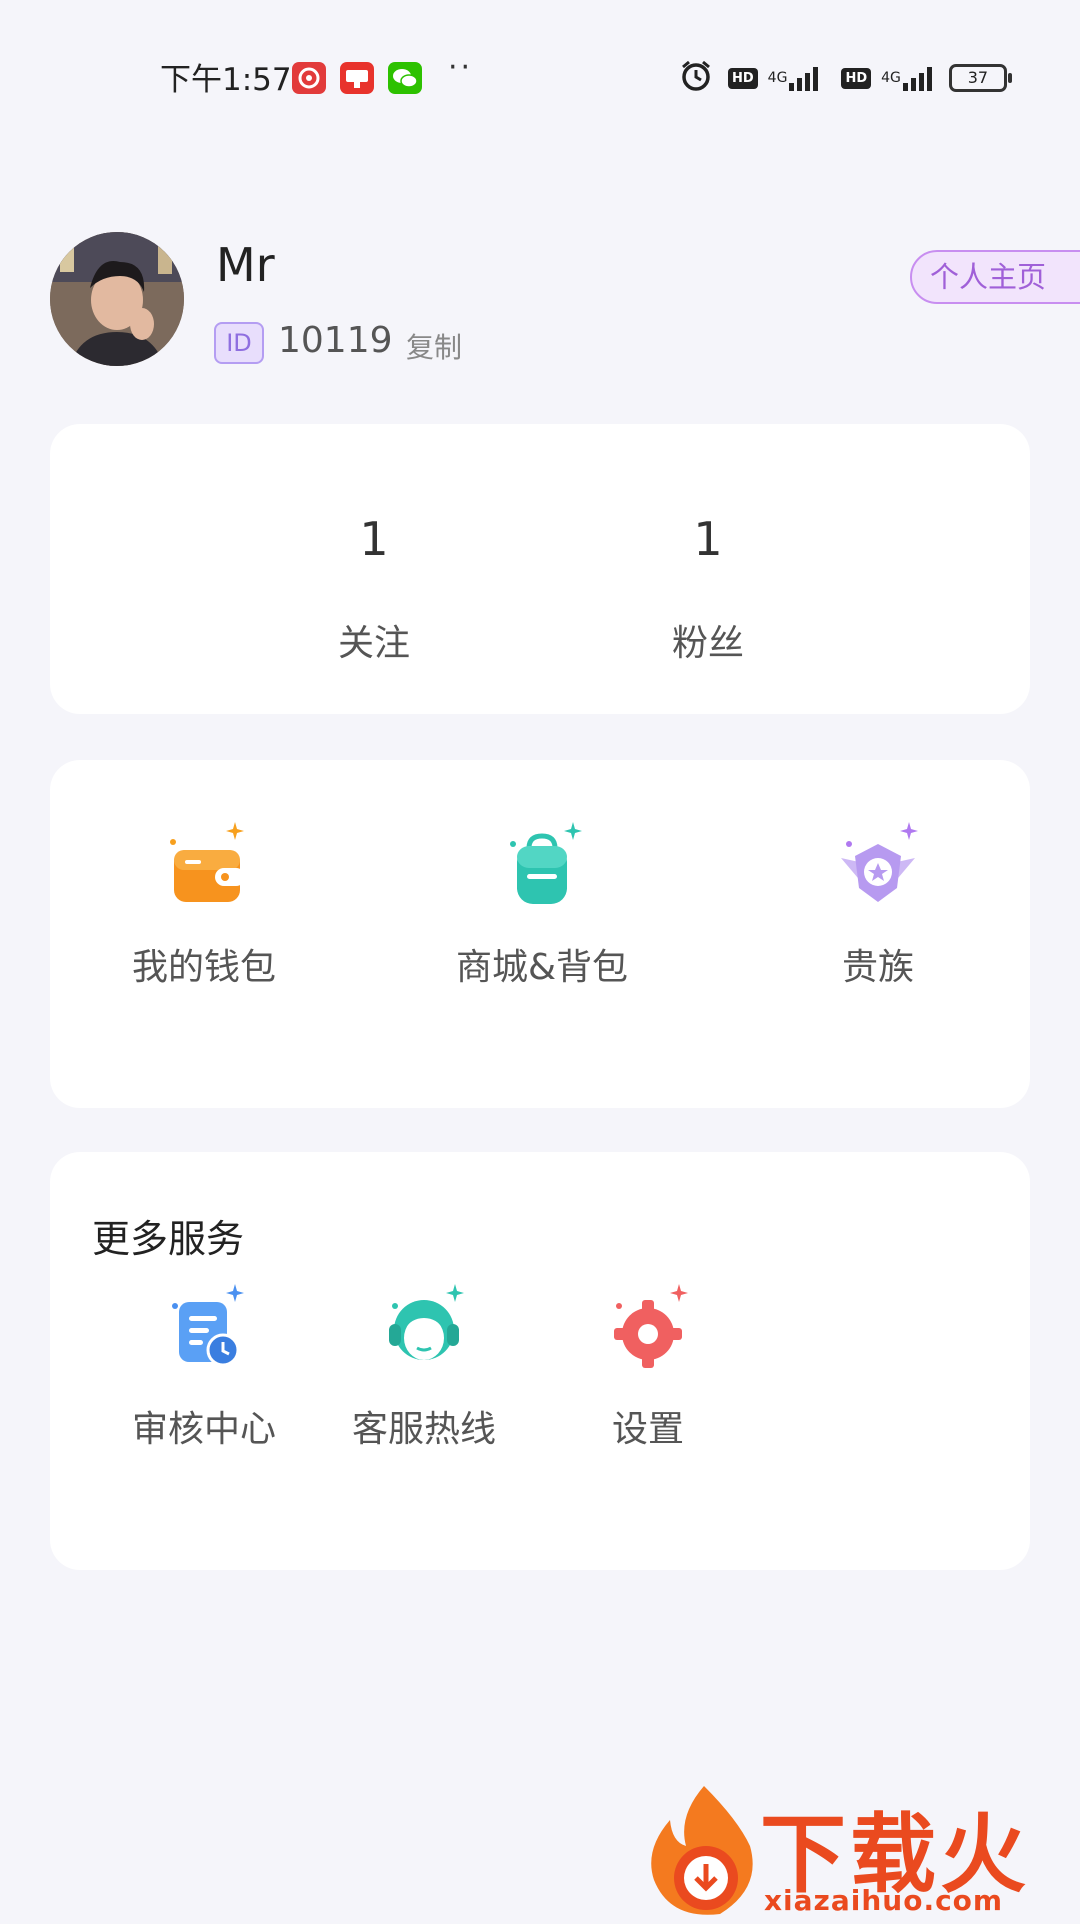 The image size is (1080, 1924). I want to click on network-label-1: 4G, so click(777, 78).